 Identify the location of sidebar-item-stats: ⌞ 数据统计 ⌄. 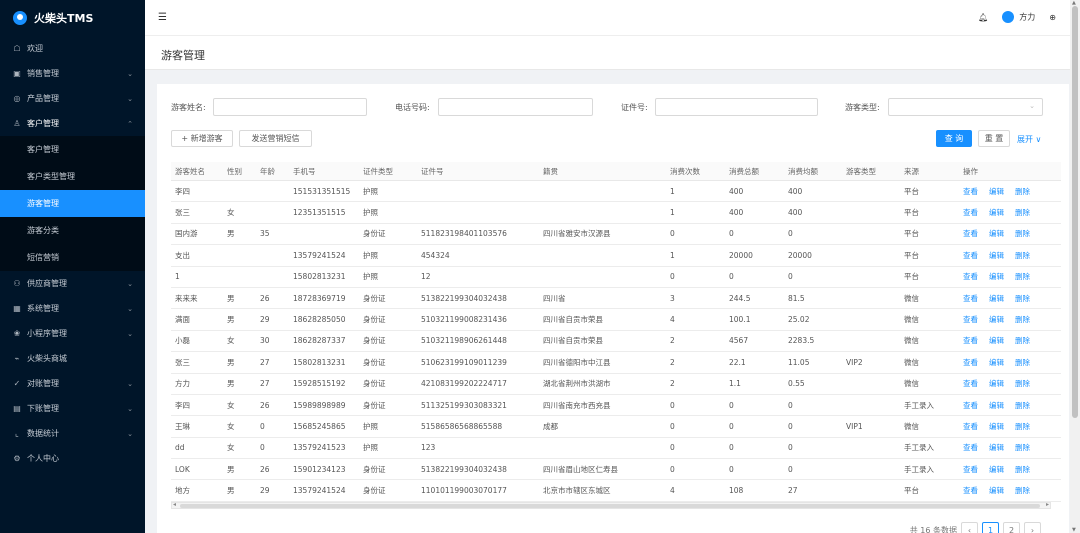
(72, 433).